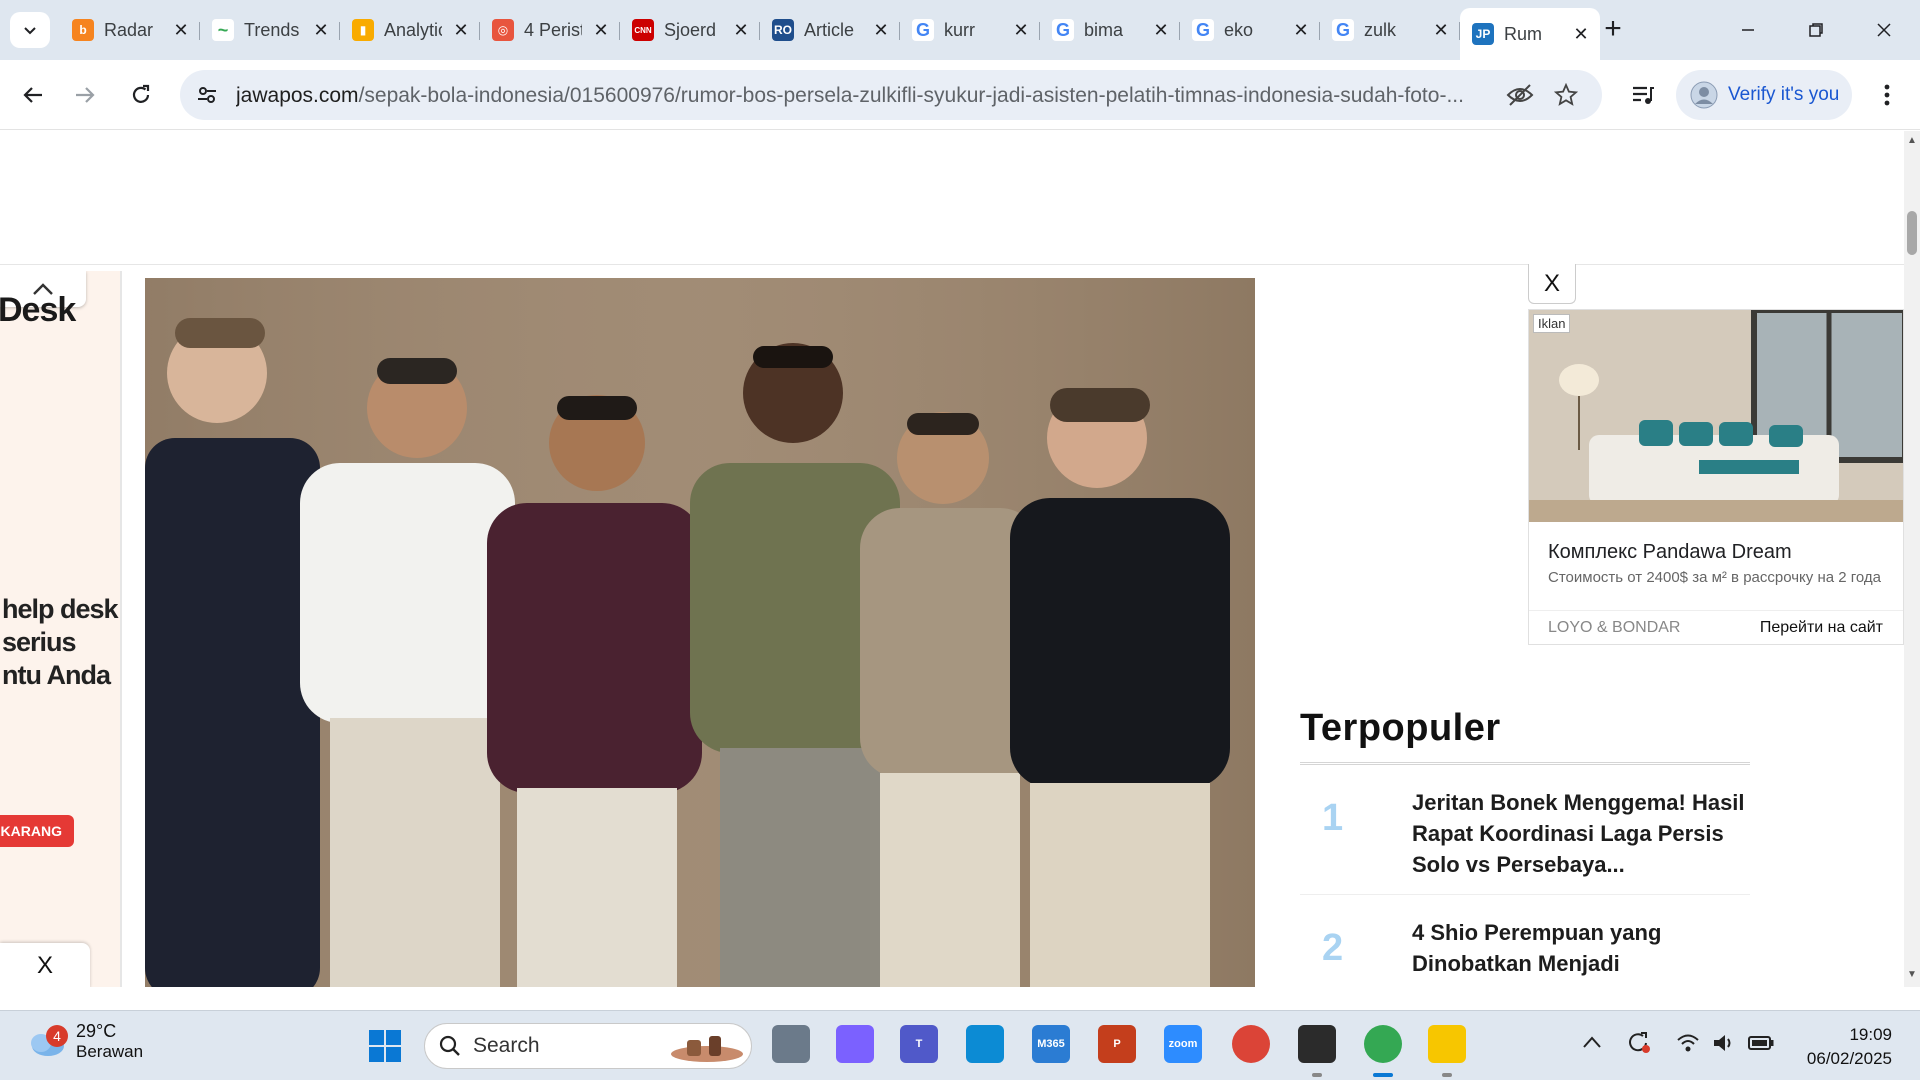 Image resolution: width=1920 pixels, height=1080 pixels. What do you see at coordinates (1380, 29) in the screenshot?
I see `tab-title: zulk` at bounding box center [1380, 29].